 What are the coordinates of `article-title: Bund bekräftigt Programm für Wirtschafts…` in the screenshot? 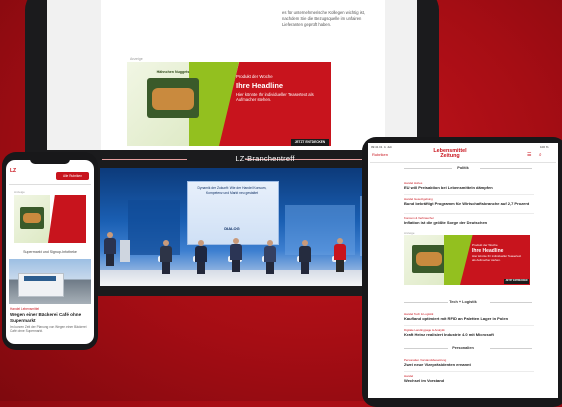 It's located at (469, 203).